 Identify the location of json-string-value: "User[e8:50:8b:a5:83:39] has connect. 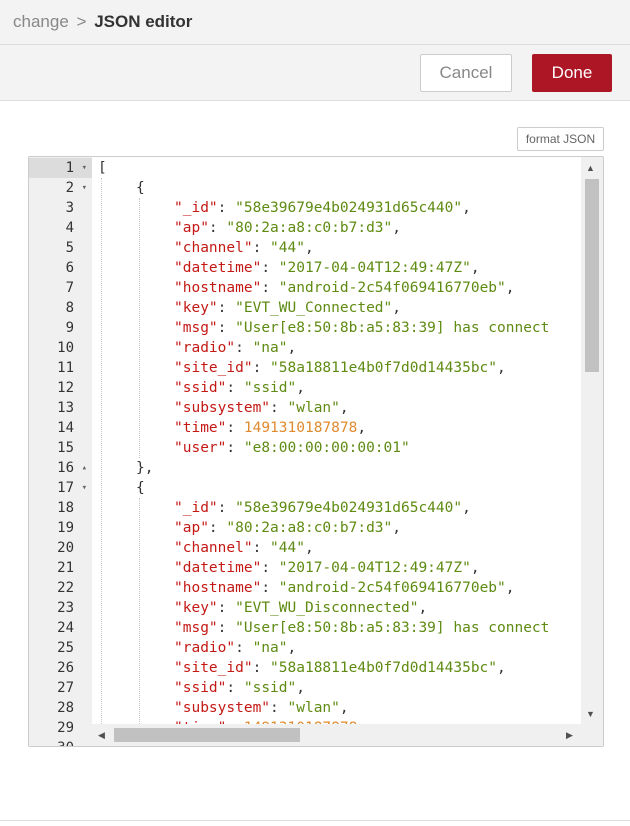
(392, 628).